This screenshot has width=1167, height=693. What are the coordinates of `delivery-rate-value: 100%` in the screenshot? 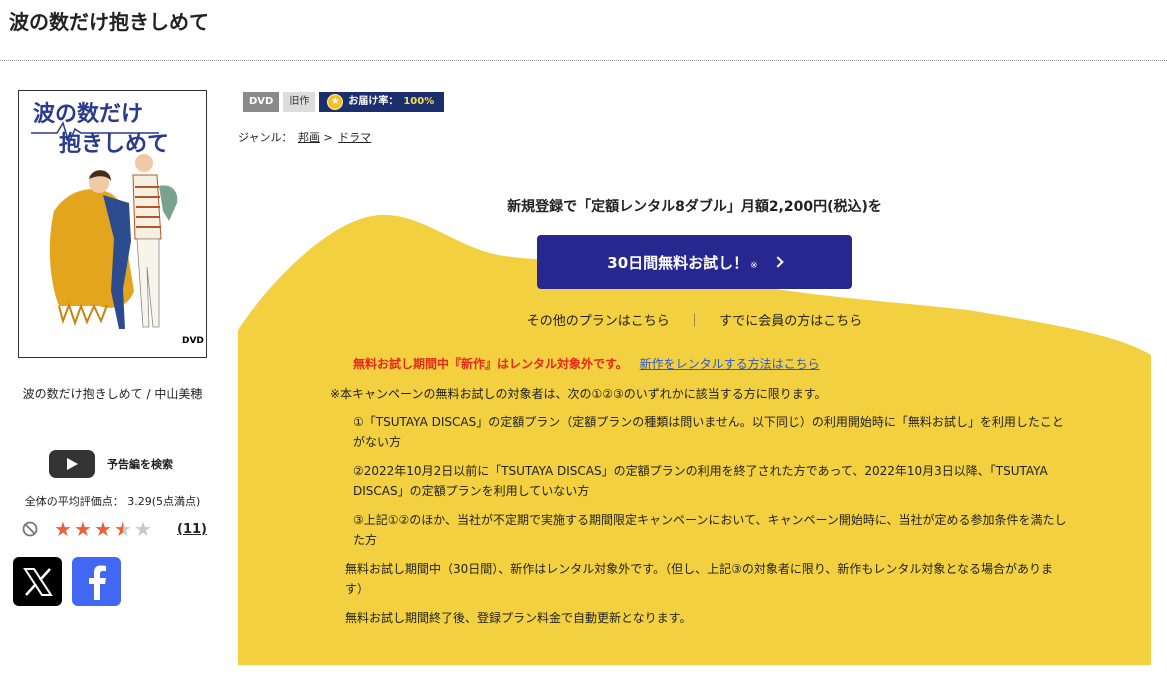 It's located at (419, 101).